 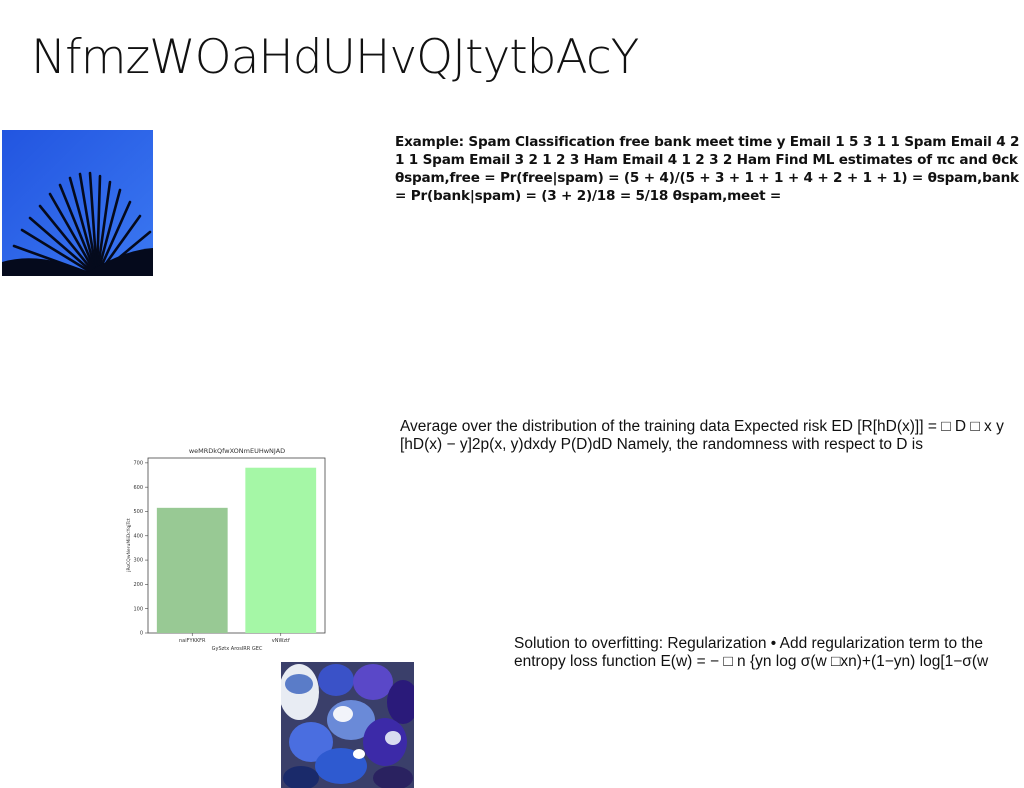 What do you see at coordinates (192, 641) in the screenshot?
I see `x-tick-label: naiFYKKFR` at bounding box center [192, 641].